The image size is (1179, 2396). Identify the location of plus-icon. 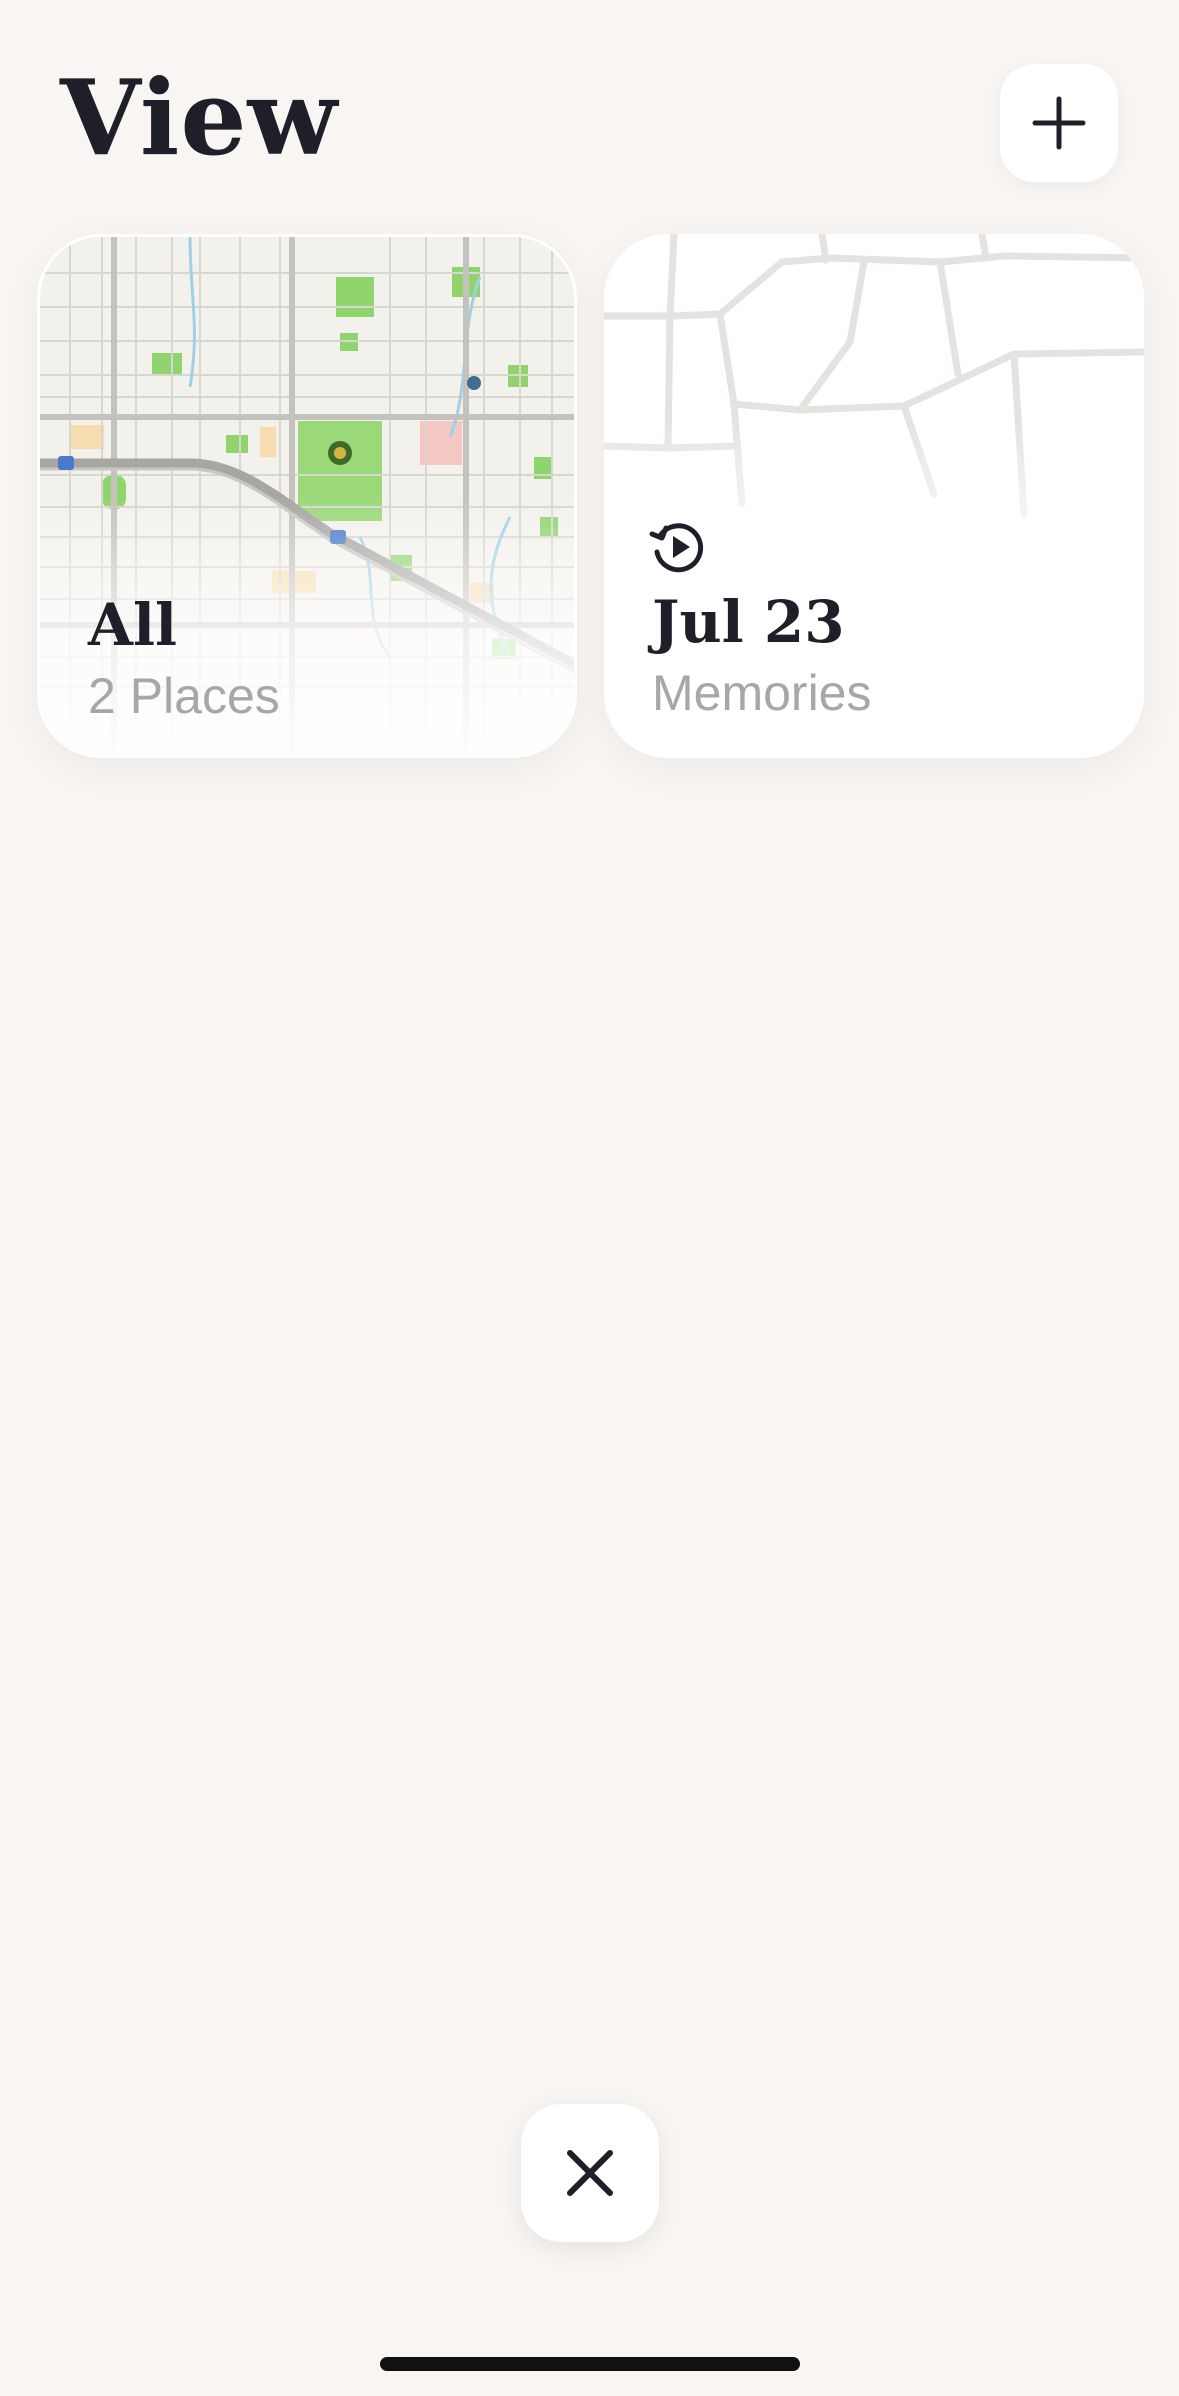
(1059, 123).